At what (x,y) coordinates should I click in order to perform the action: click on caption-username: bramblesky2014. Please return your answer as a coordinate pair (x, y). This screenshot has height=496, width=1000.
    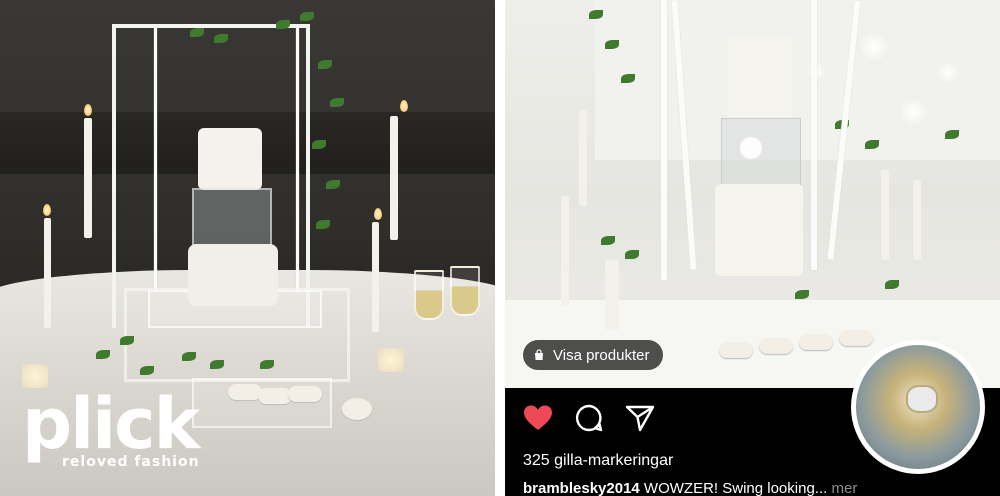
    Looking at the image, I should click on (581, 488).